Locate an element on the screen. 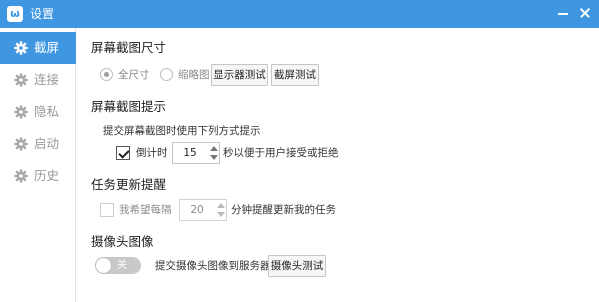 The image size is (599, 302). camera-description: 提交摄像头图像到服务器 is located at coordinates (213, 266).